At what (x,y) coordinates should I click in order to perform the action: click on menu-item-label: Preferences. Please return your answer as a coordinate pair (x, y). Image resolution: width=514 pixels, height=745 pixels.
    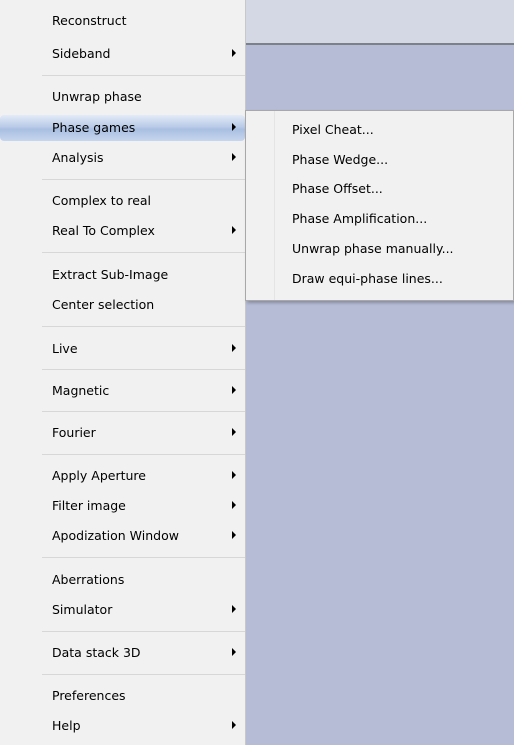
    Looking at the image, I should click on (89, 695).